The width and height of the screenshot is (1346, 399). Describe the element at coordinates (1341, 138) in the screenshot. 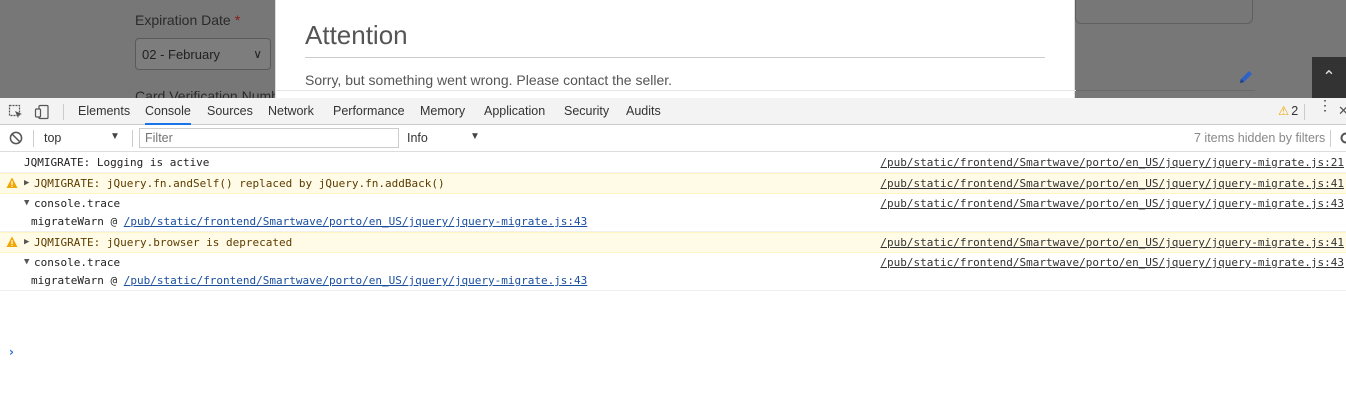

I see `console-settings-icon` at that location.